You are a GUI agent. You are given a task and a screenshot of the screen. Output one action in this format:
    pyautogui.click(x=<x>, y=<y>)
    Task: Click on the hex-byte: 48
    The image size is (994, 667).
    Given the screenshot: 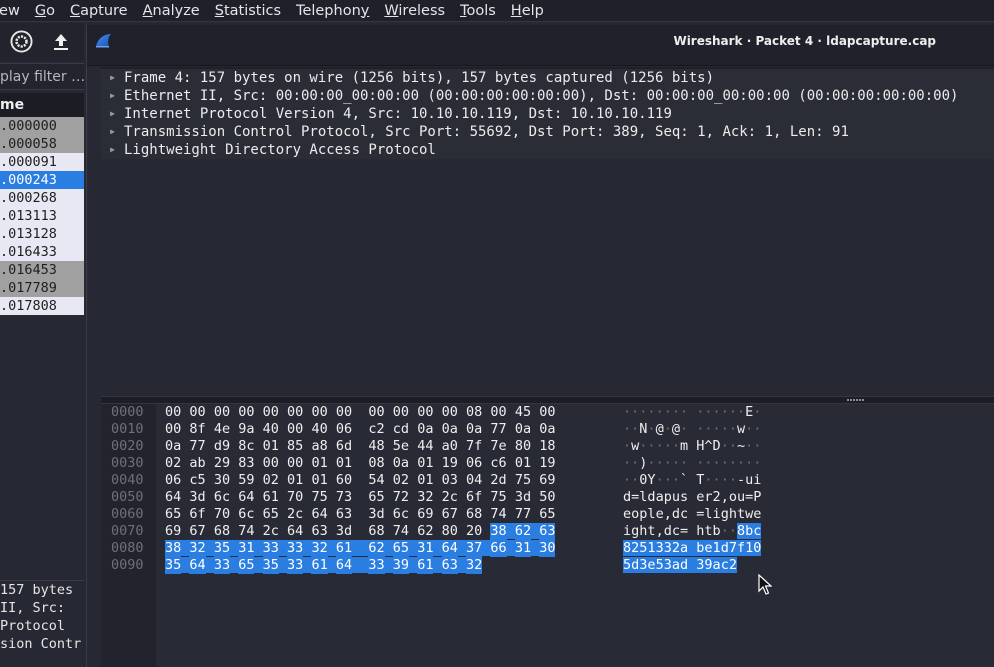 What is the action you would take?
    pyautogui.click(x=376, y=446)
    